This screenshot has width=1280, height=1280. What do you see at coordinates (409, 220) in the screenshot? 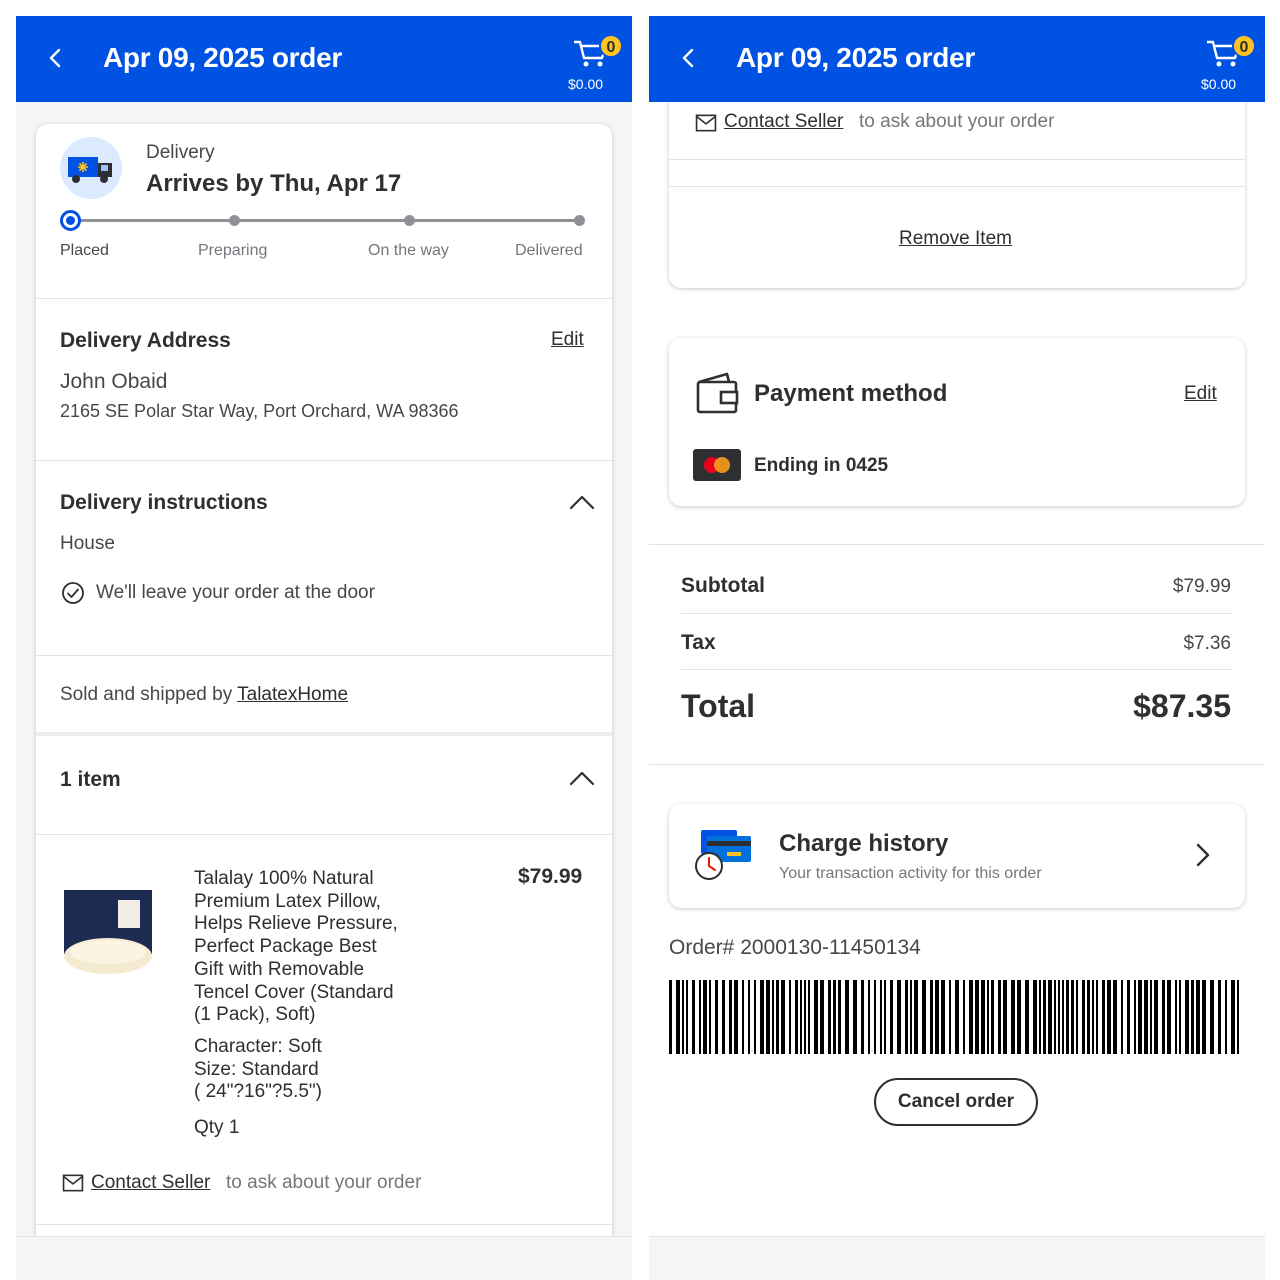
I see `progress-step-on-the-way-marker` at bounding box center [409, 220].